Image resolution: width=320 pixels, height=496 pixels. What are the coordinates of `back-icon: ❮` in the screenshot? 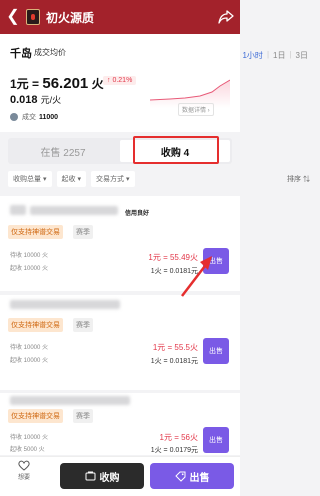 It's located at (13, 17).